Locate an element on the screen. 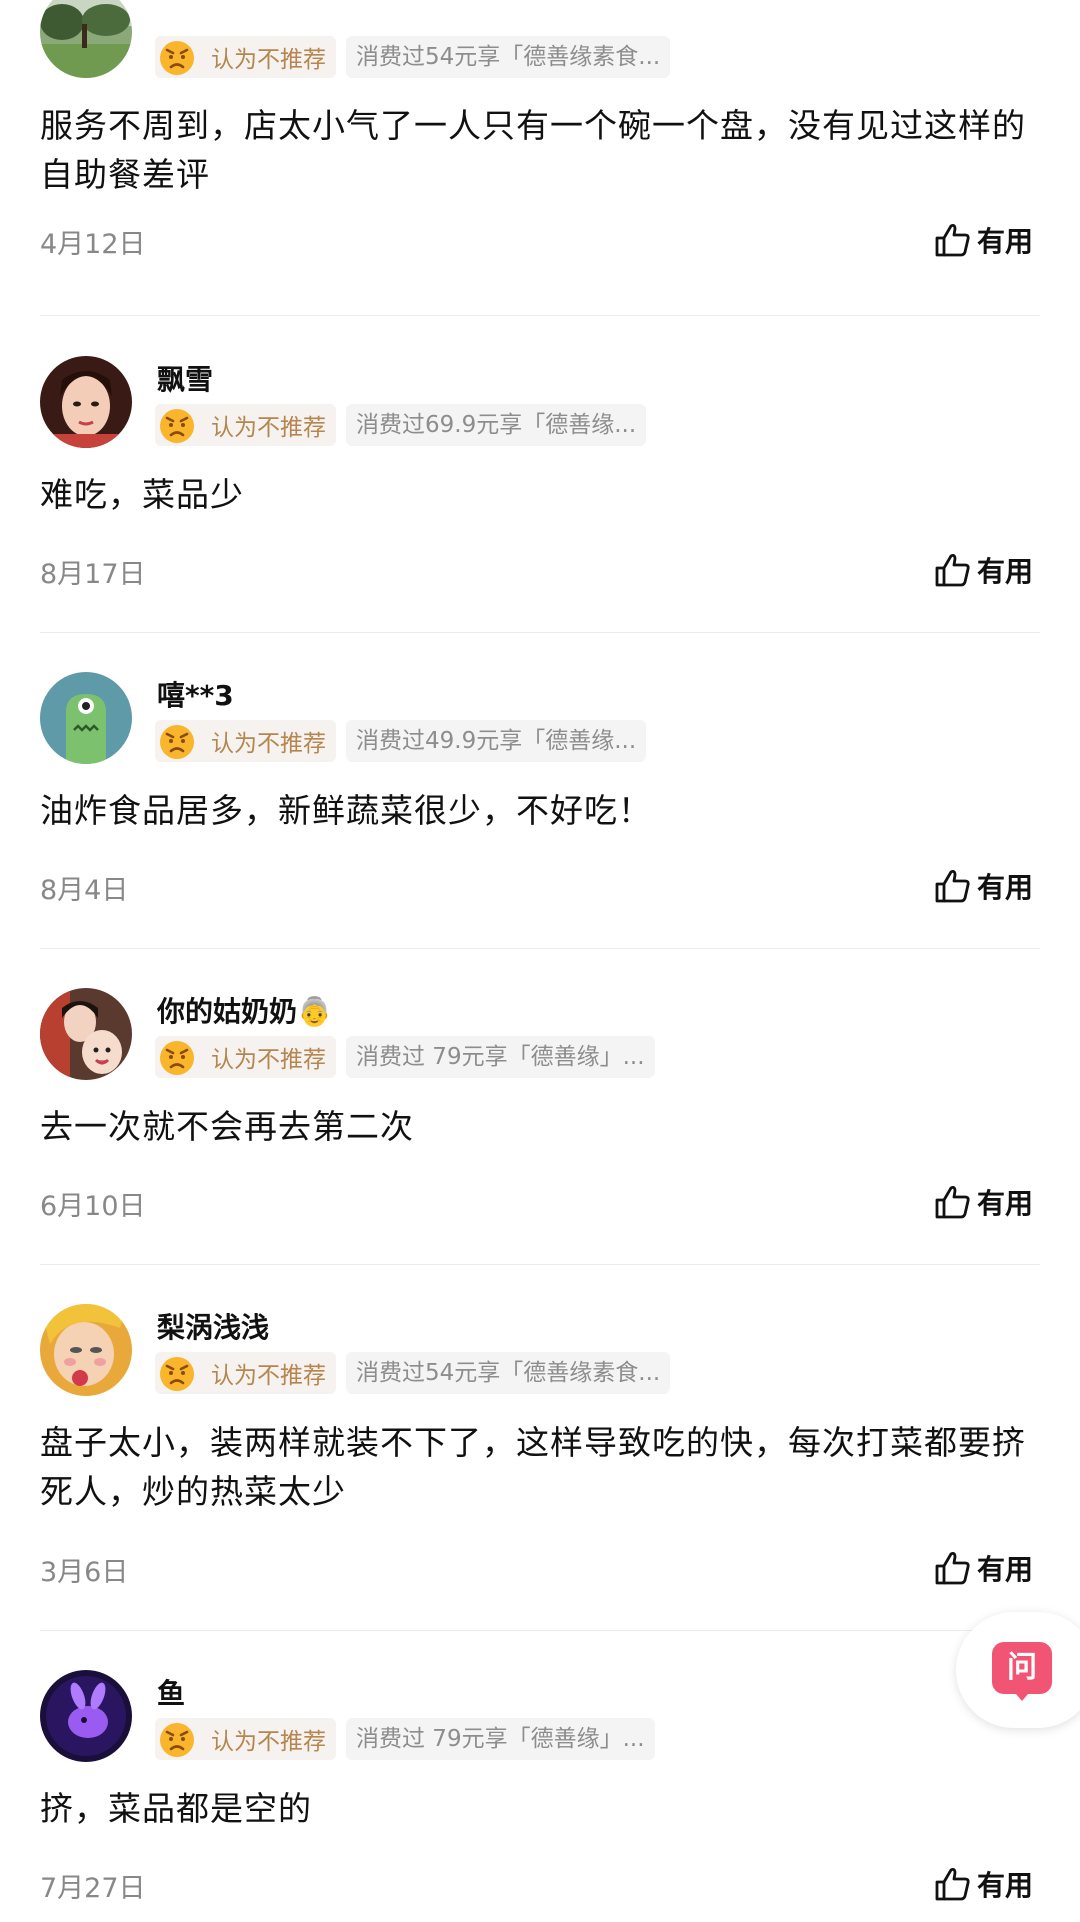  review-date: 8月4日 is located at coordinates (84, 890).